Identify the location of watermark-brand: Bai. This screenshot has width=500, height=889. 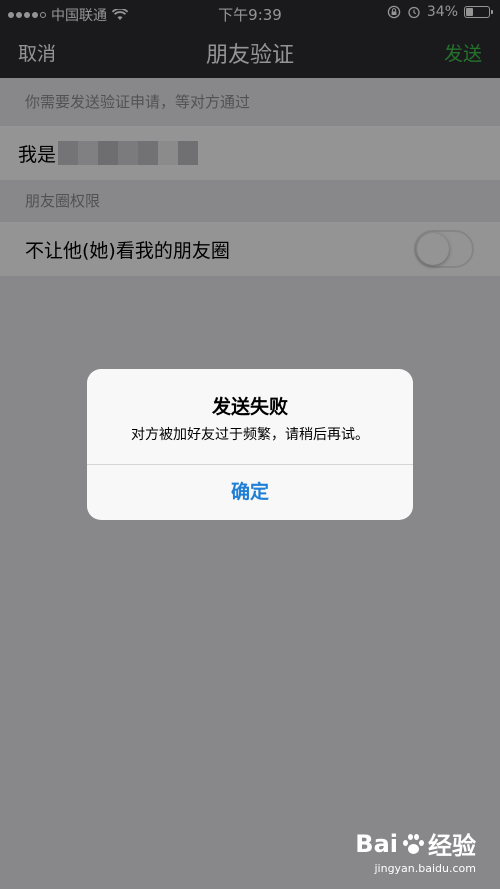
(376, 843).